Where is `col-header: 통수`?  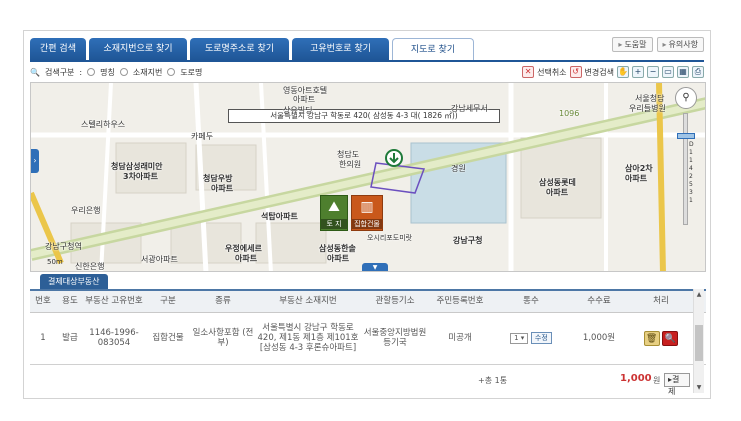
col-header: 통수 is located at coordinates (531, 301).